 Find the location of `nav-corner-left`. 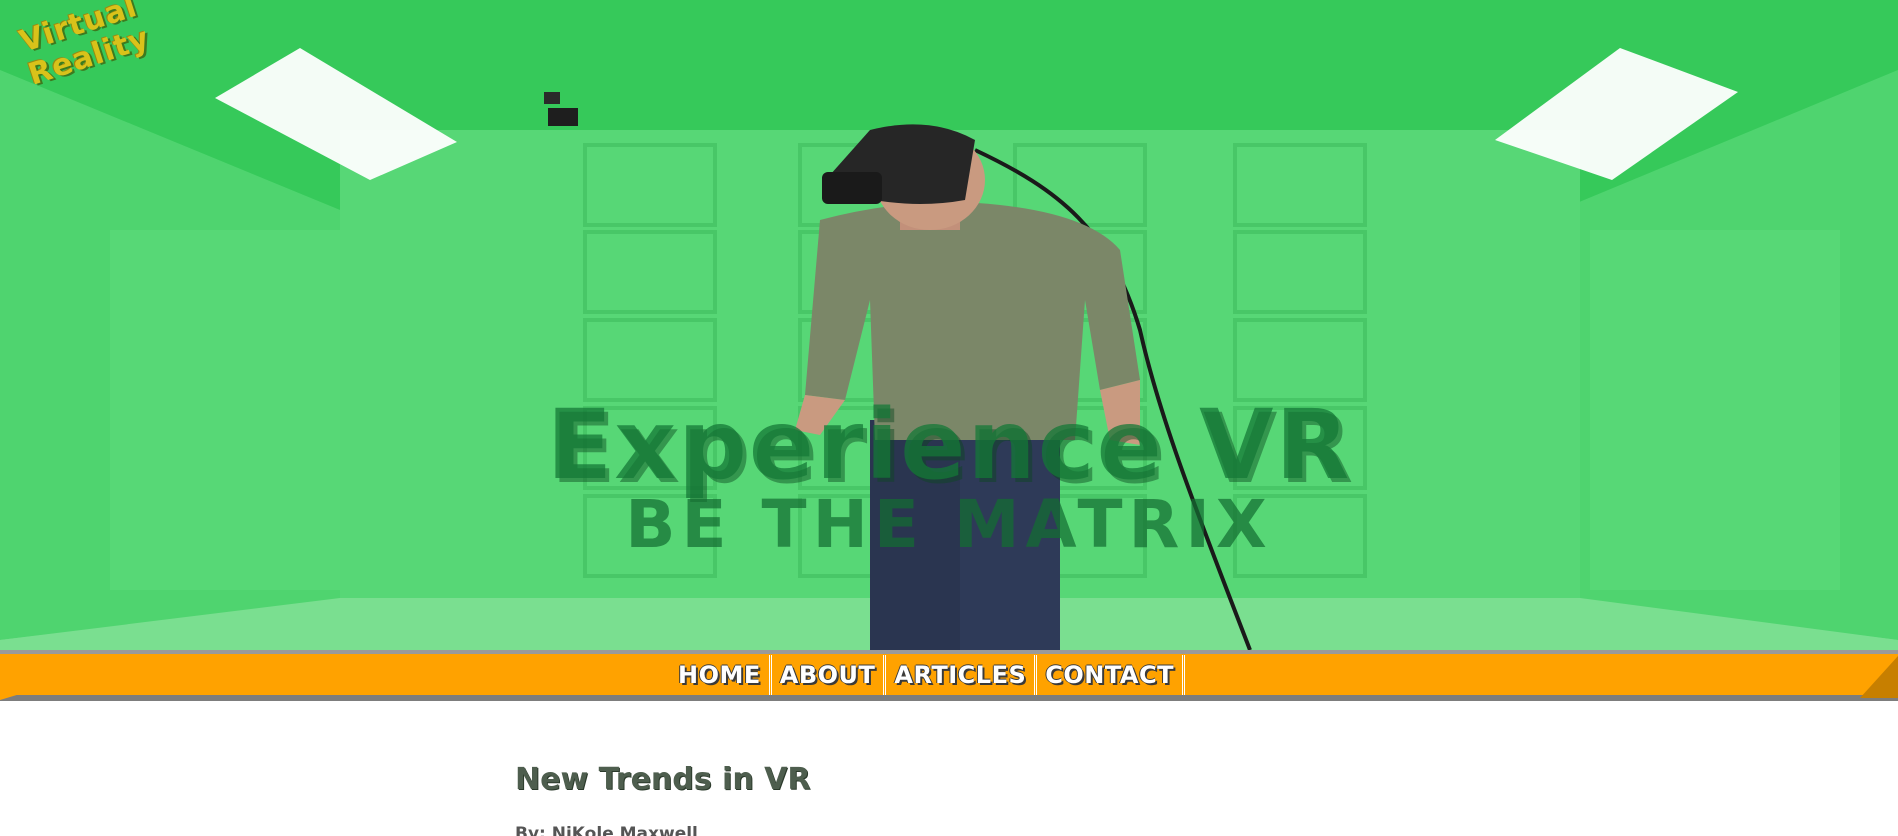

nav-corner-left is located at coordinates (20, 694).